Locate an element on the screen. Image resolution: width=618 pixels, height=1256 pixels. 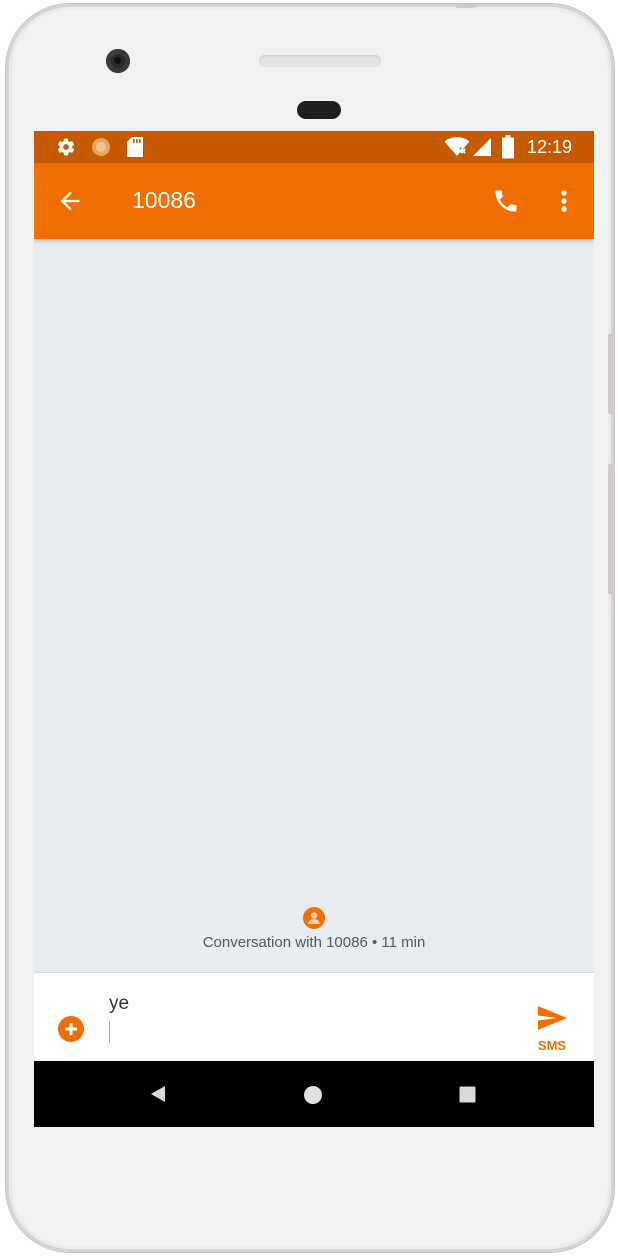
arrow-back-icon is located at coordinates (70, 201).